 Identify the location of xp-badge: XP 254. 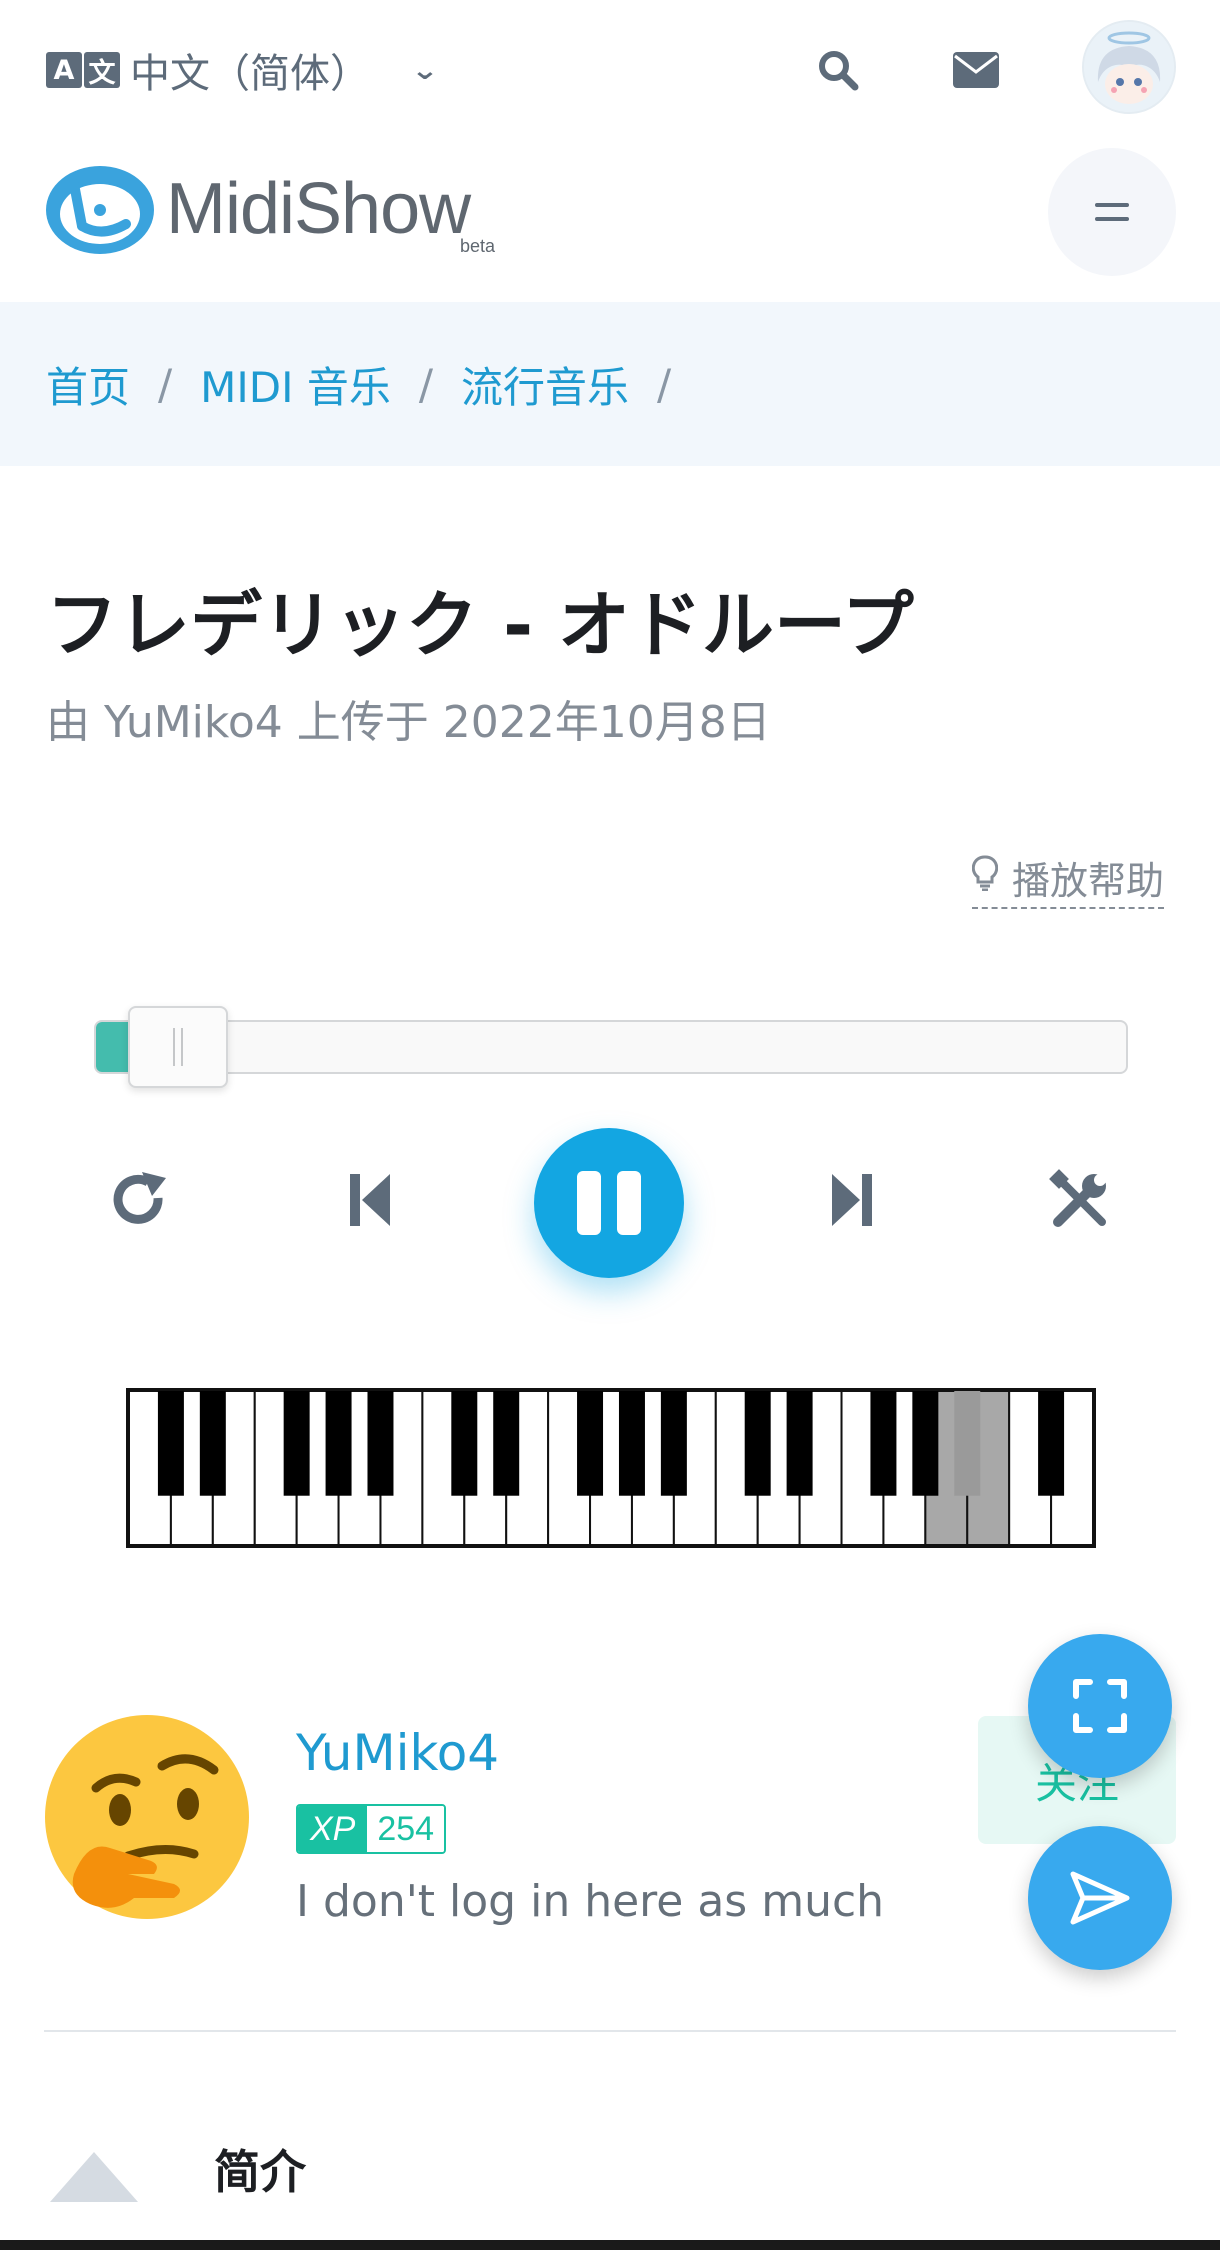
(371, 1829).